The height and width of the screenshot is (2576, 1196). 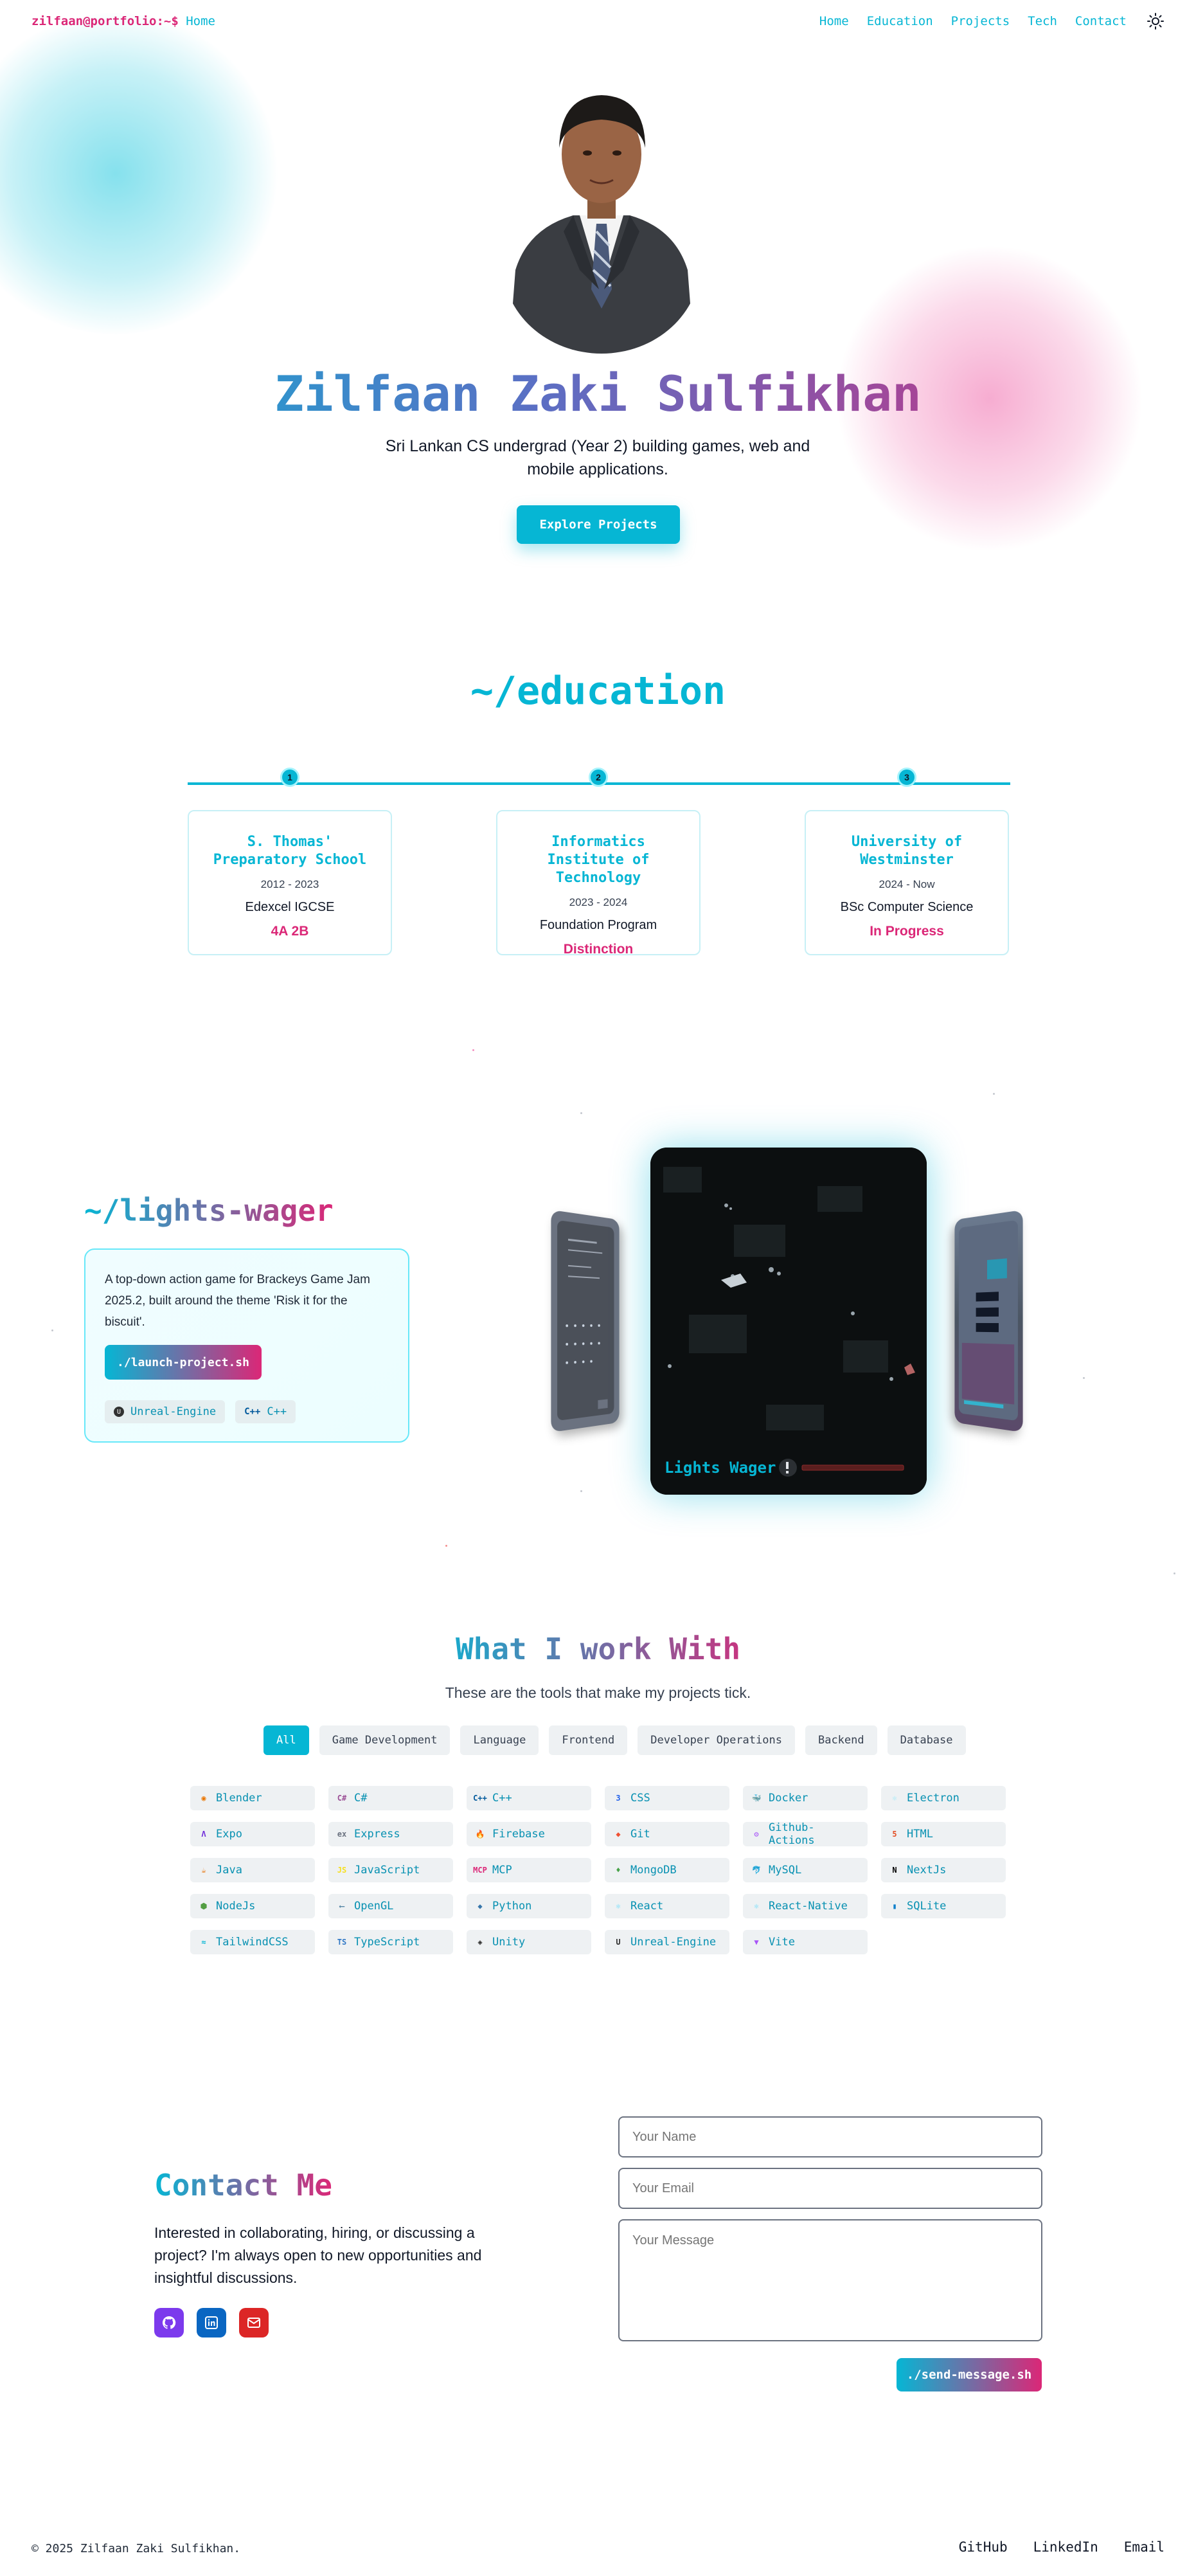 I want to click on tool-label: Express, so click(x=377, y=1834).